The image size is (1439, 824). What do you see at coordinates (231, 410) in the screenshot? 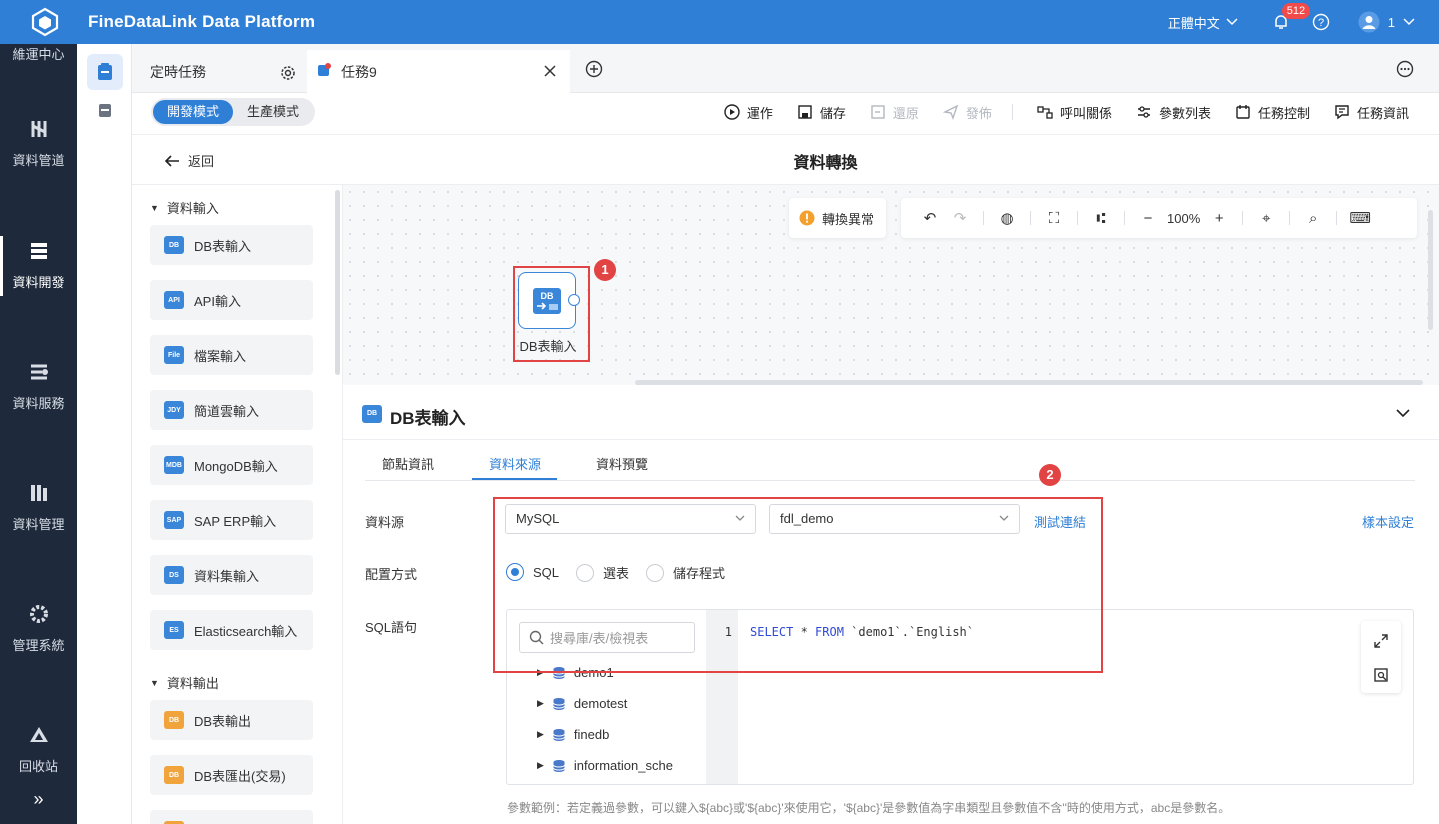
I see `palette-item-jdy-input: JDY 簡道雲輸入` at bounding box center [231, 410].